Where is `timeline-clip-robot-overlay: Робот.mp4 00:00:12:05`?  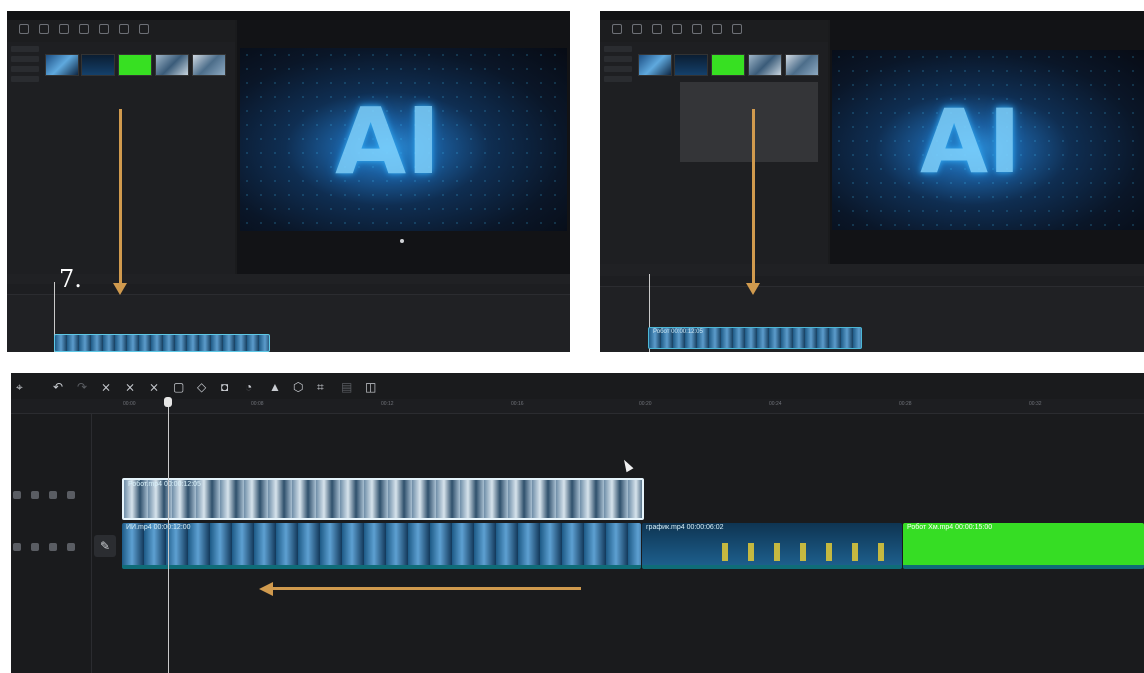
timeline-clip-robot-overlay: Робот.mp4 00:00:12:05 is located at coordinates (383, 499).